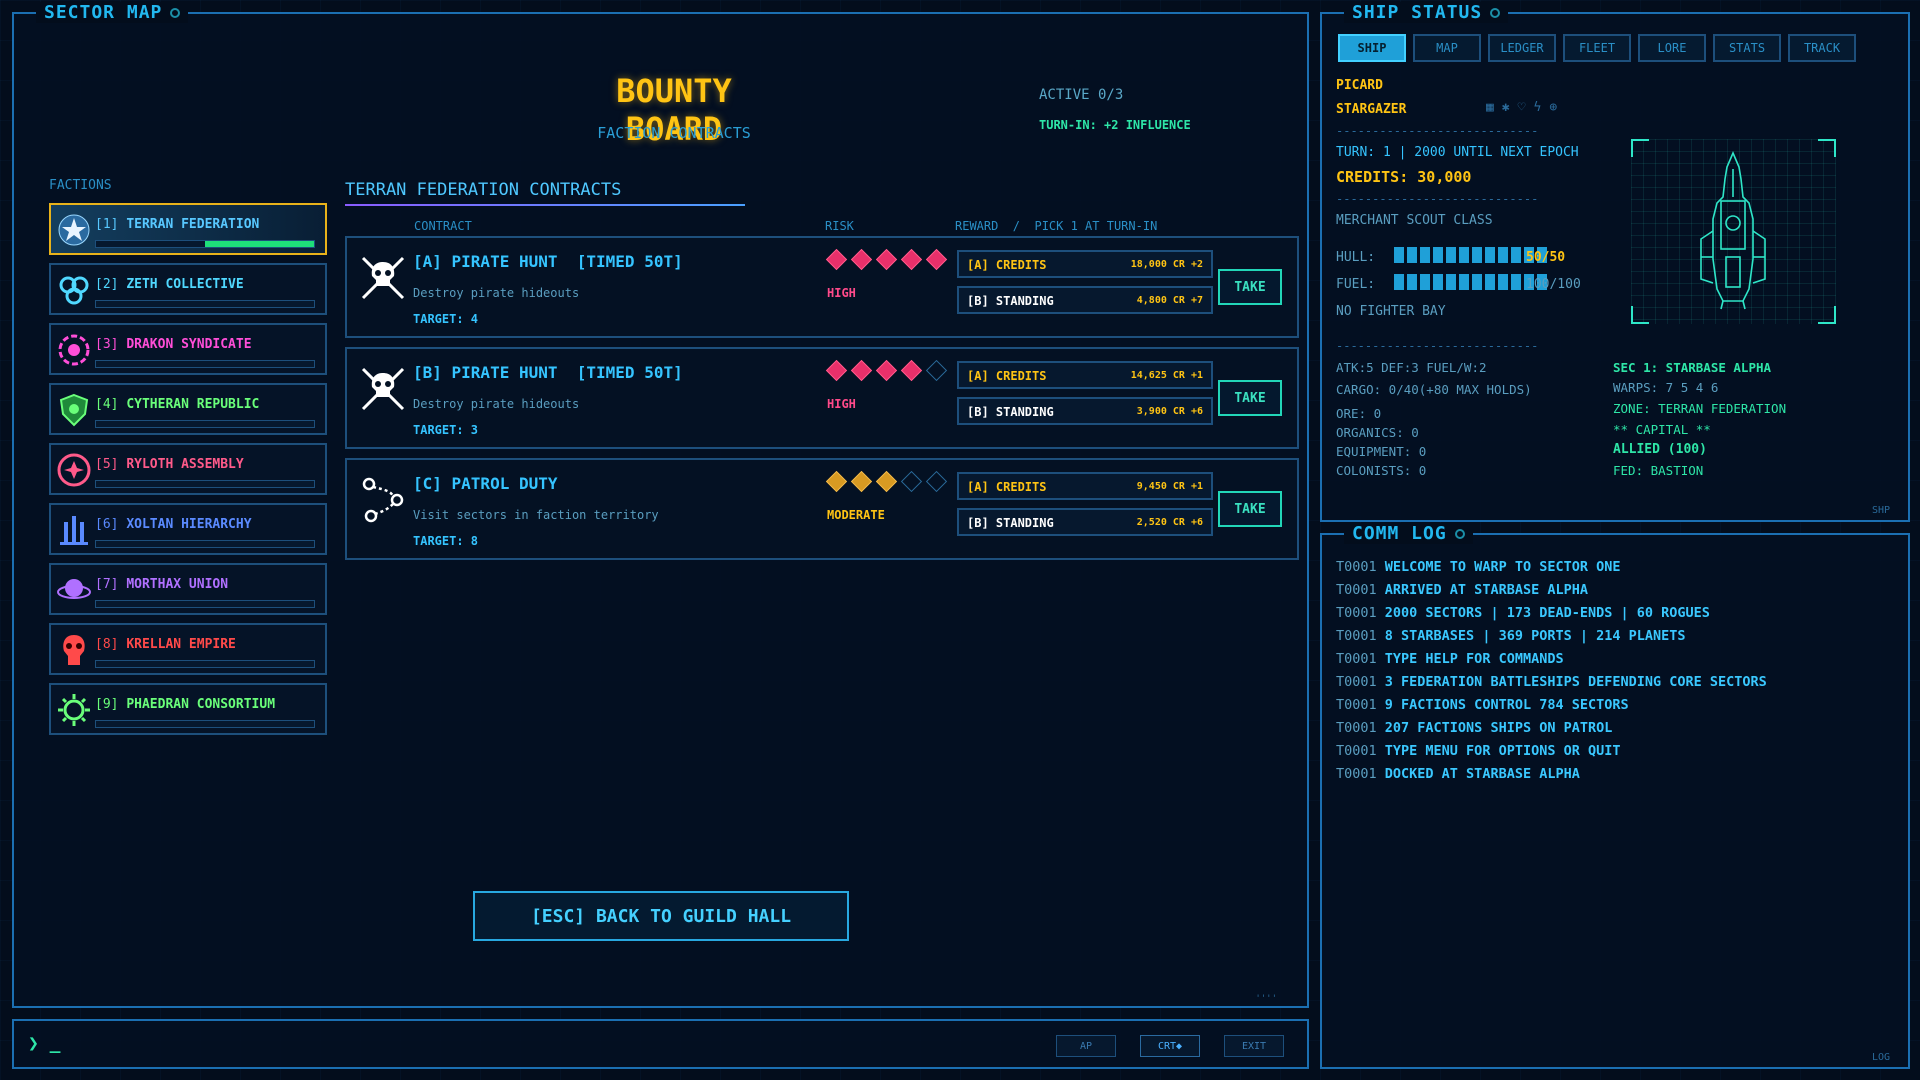  I want to click on grid-icon: ▦, so click(1490, 107).